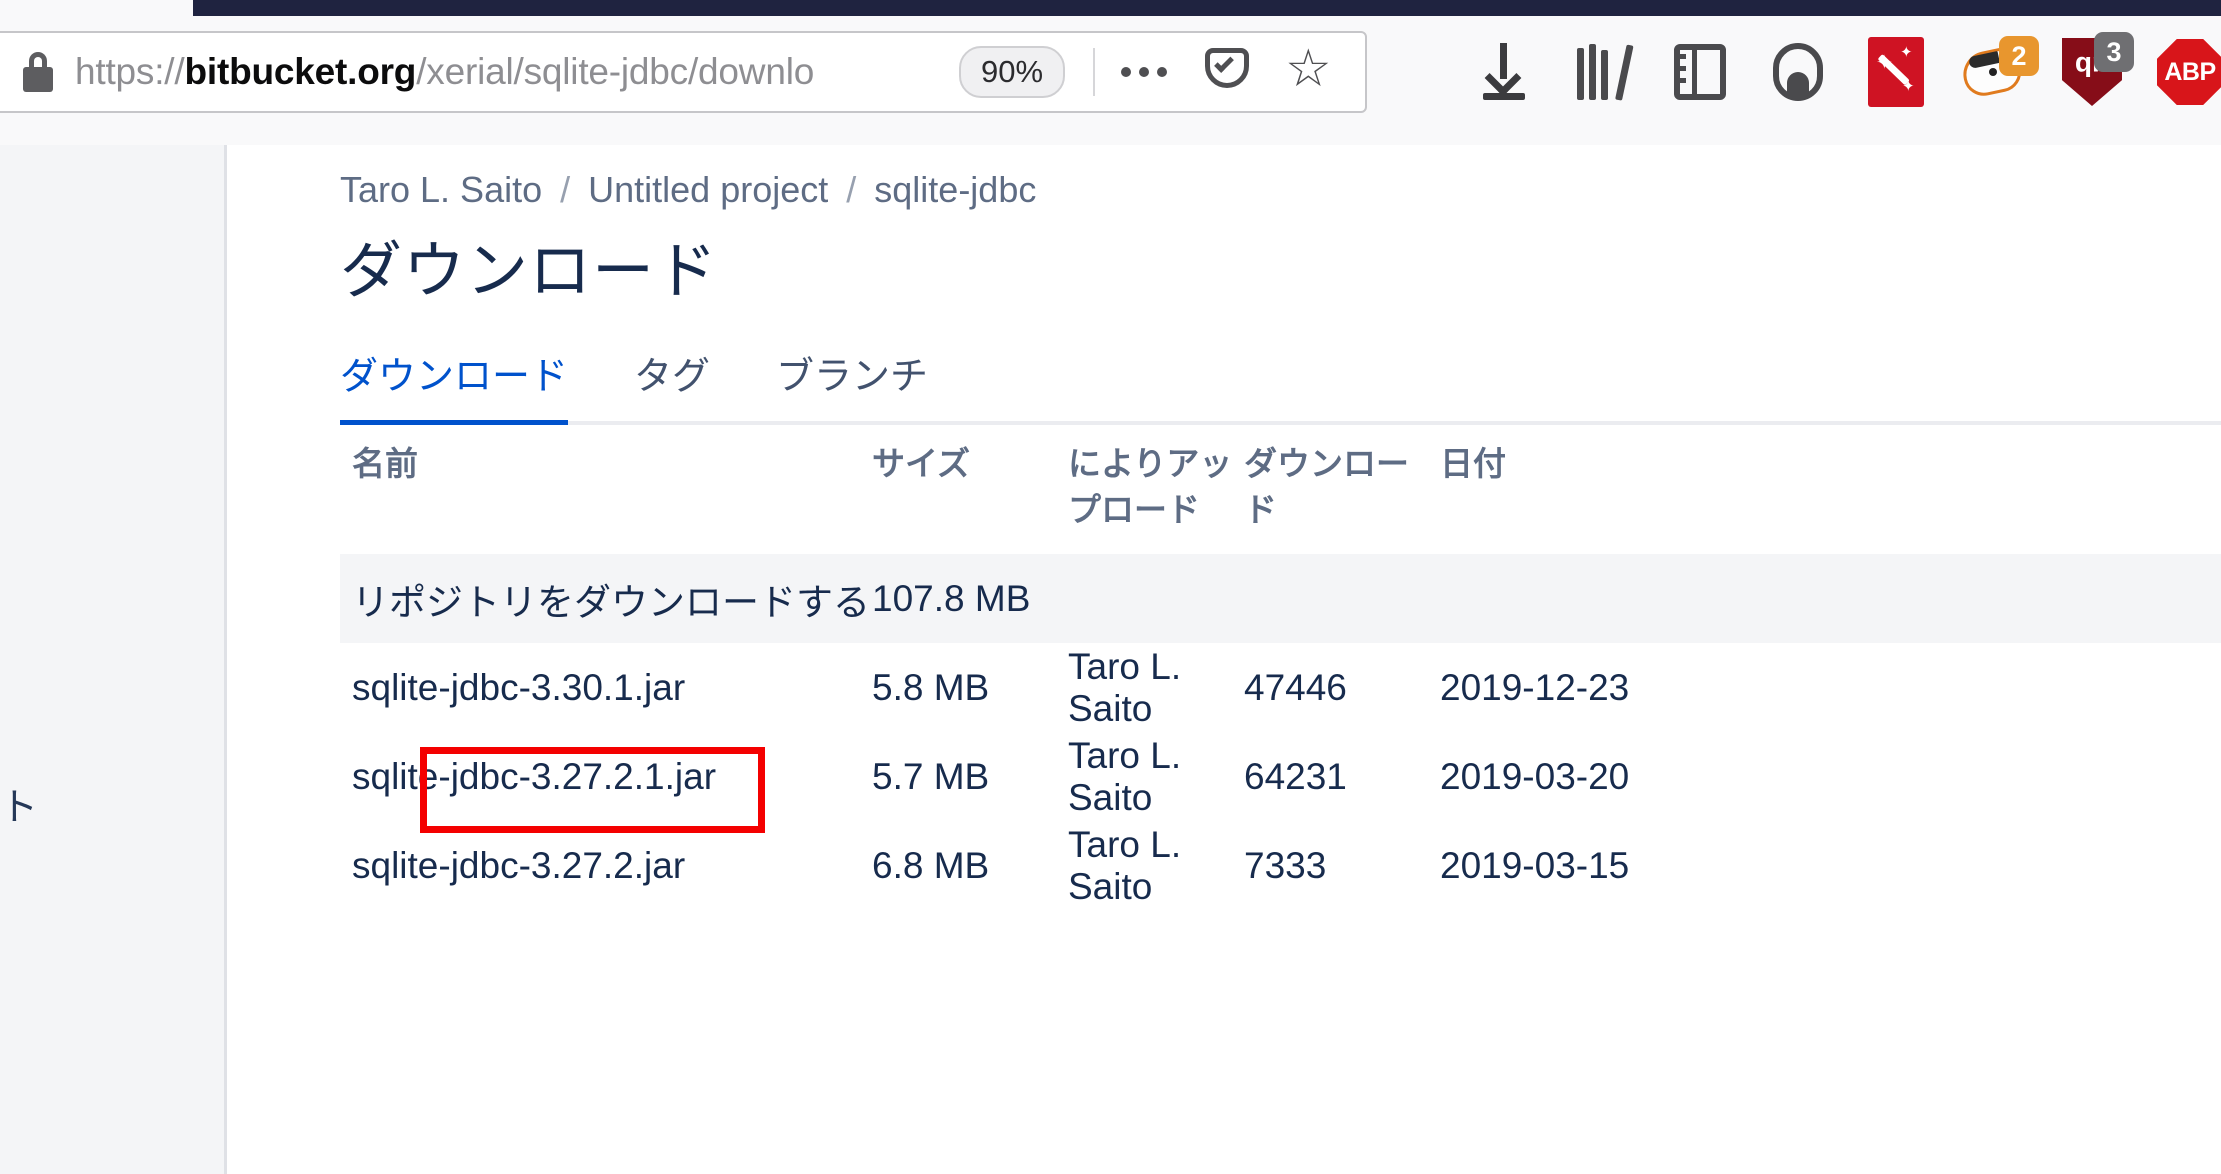 The height and width of the screenshot is (1174, 2221). Describe the element at coordinates (529, 271) in the screenshot. I see `page-title: ダウンロード` at that location.